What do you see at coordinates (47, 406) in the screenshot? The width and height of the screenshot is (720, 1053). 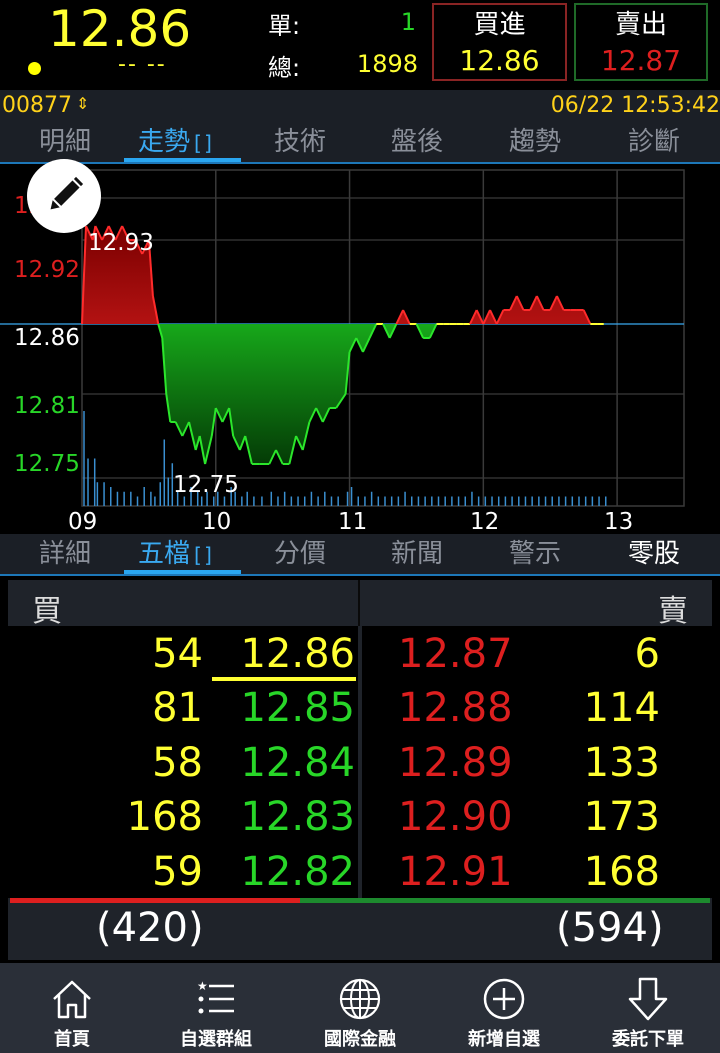 I see `y-tick-label: 12.81` at bounding box center [47, 406].